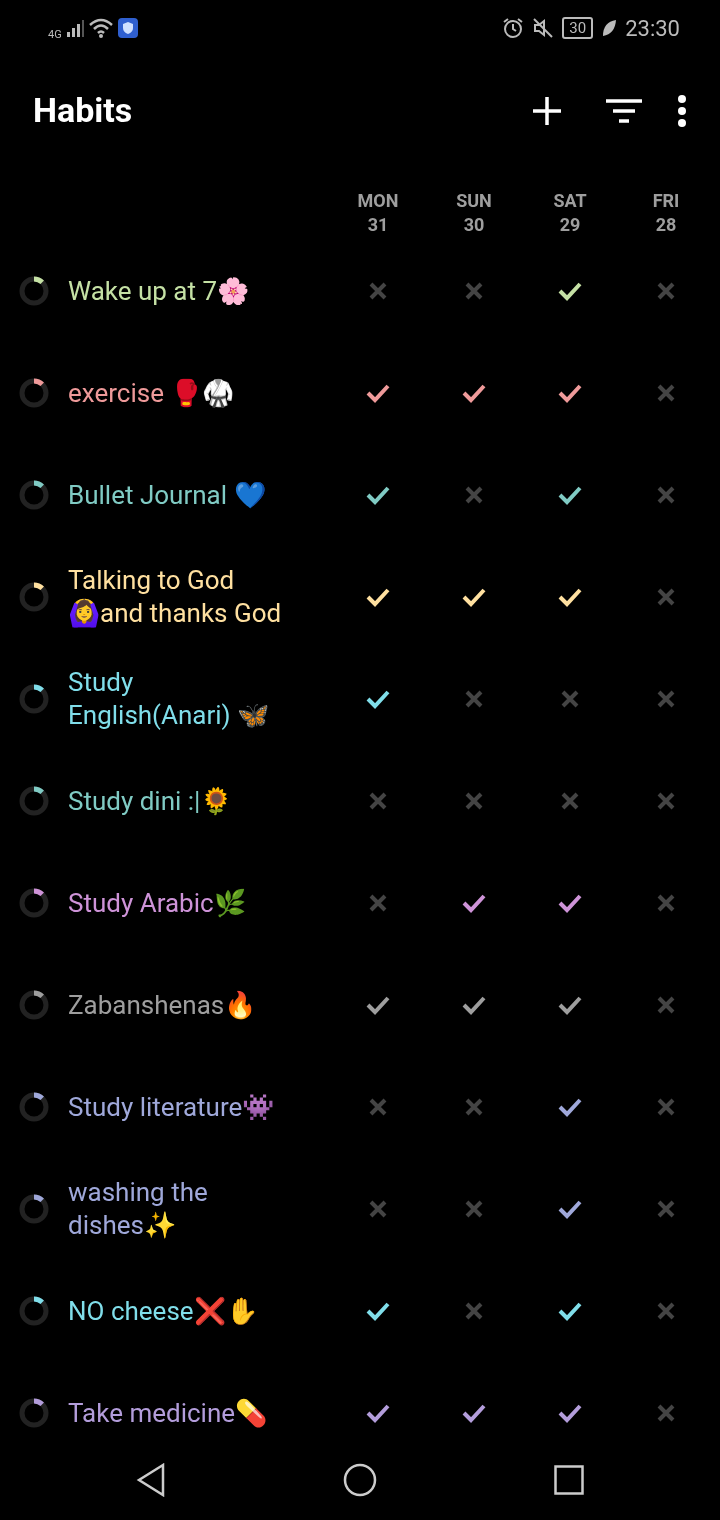 The width and height of the screenshot is (720, 1520). Describe the element at coordinates (666, 225) in the screenshot. I see `date-label: 28` at that location.